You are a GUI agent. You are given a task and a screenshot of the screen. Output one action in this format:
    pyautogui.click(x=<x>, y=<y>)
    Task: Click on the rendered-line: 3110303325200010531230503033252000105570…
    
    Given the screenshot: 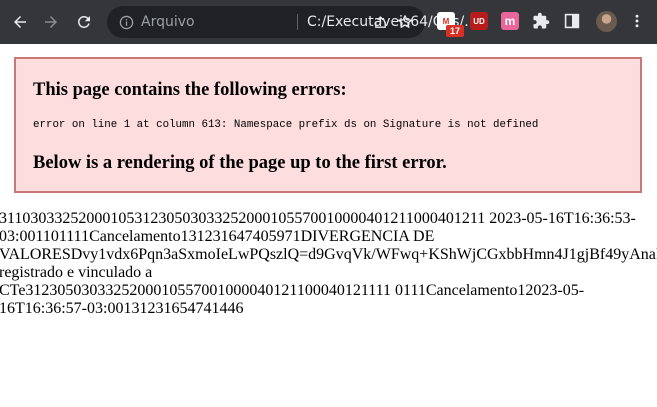 What is the action you would take?
    pyautogui.click(x=318, y=218)
    